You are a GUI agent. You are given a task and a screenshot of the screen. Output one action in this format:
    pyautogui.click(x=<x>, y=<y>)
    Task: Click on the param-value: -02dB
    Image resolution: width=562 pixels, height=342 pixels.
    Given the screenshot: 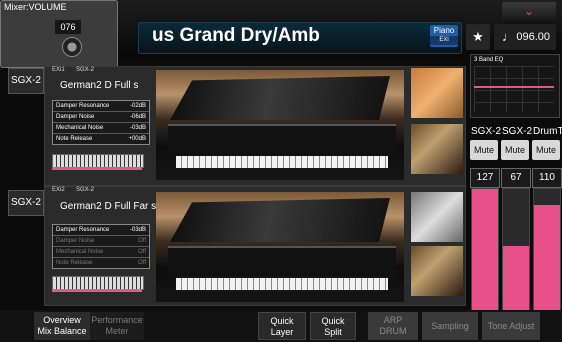 What is the action you would take?
    pyautogui.click(x=137, y=106)
    